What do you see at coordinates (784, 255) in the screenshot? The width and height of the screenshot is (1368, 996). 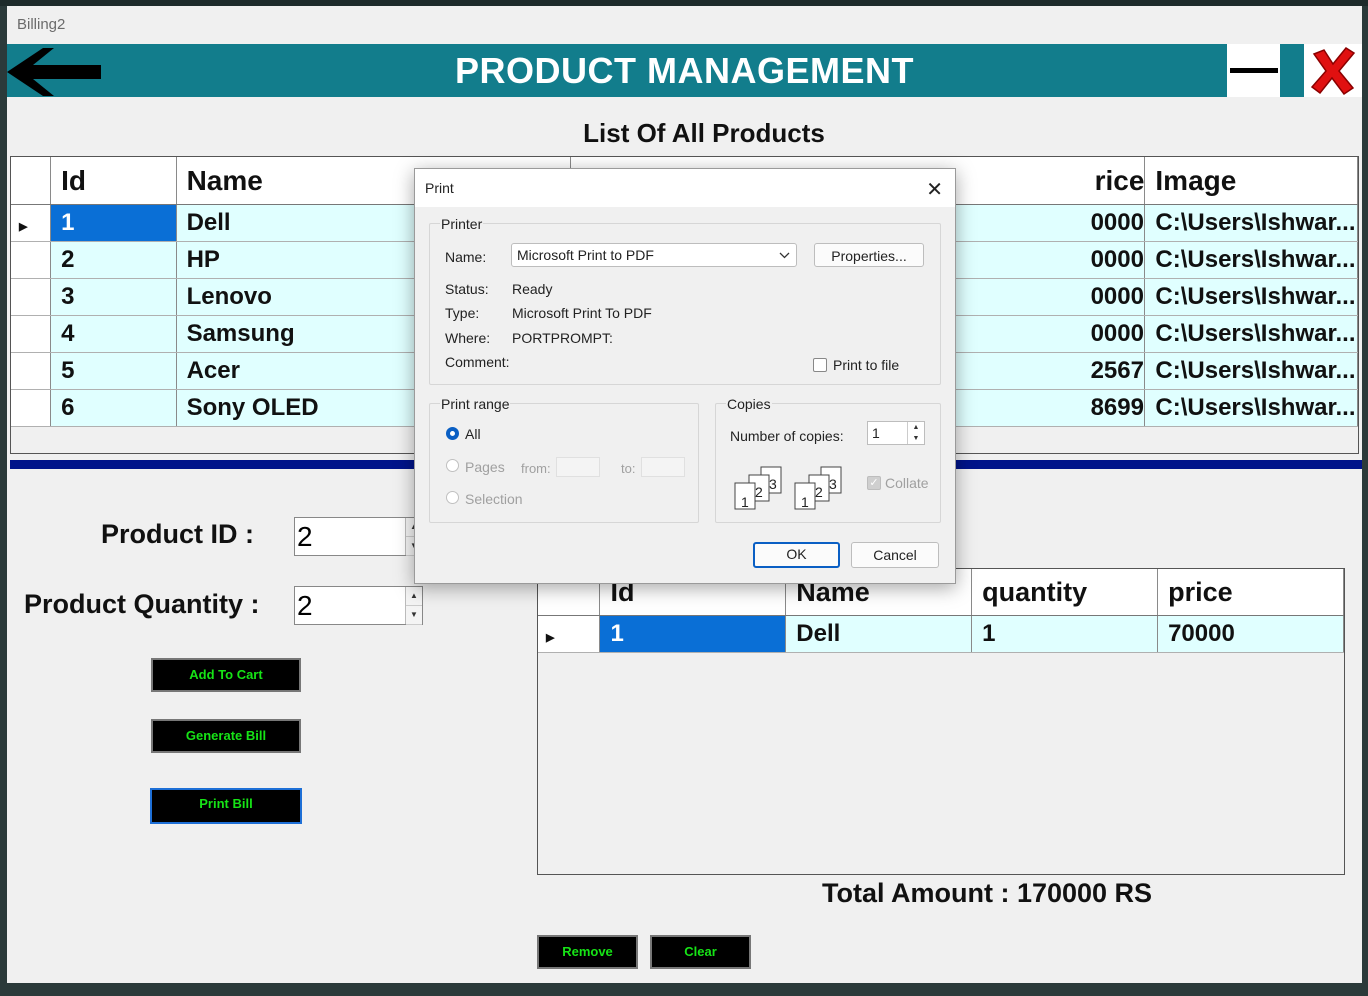 I see `chevron-down-icon` at bounding box center [784, 255].